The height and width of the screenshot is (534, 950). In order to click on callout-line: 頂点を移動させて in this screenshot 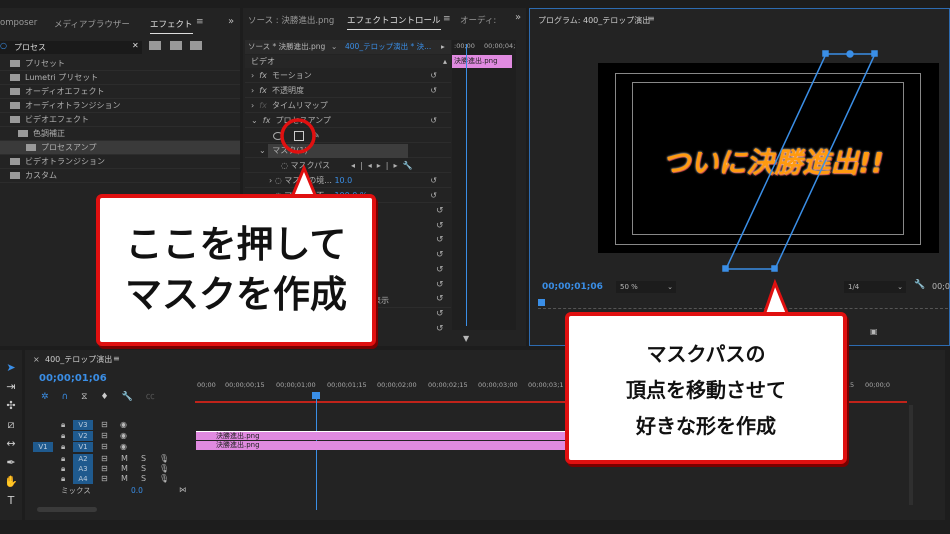, I will do `click(706, 390)`.